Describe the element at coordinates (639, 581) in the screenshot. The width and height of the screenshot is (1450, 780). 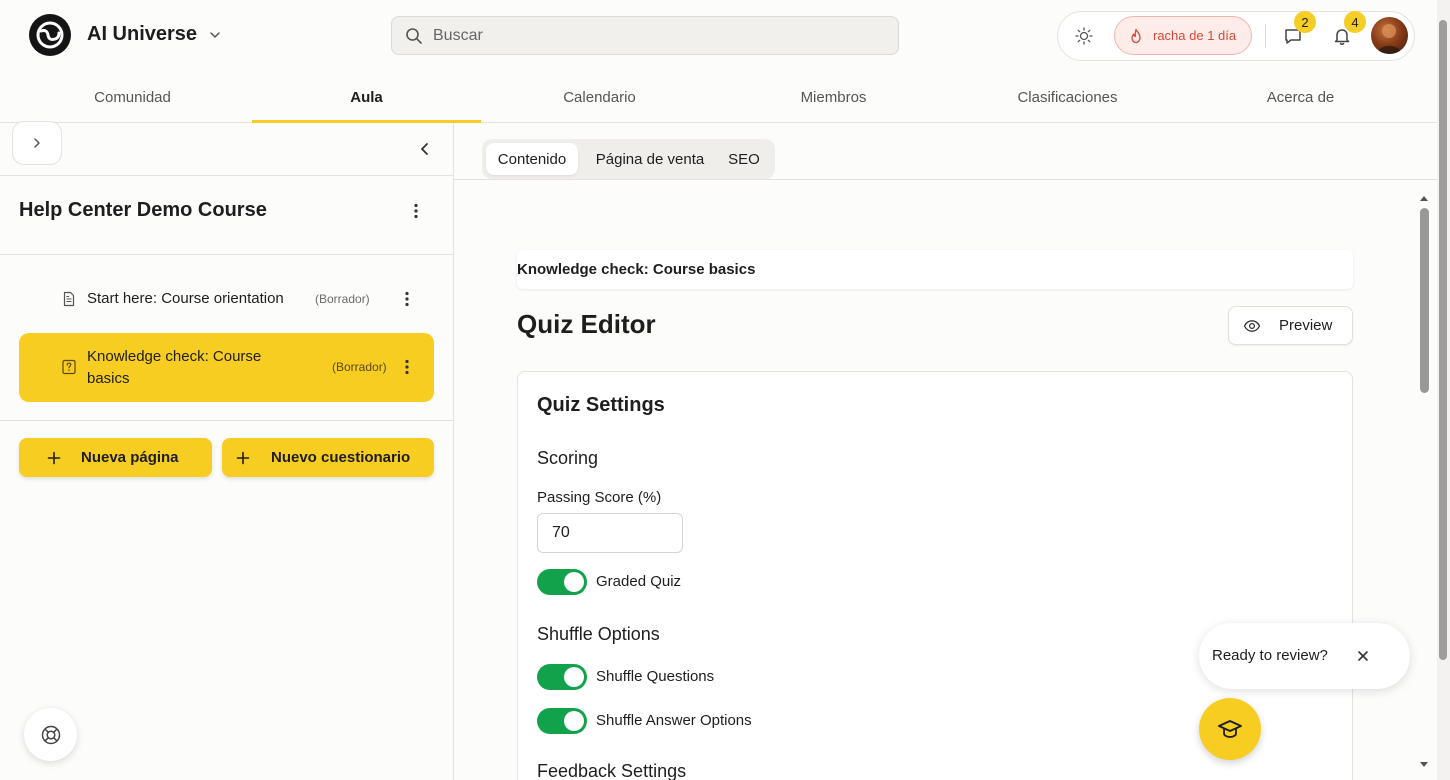
I see `graded-quiz-label: Graded Quiz` at that location.